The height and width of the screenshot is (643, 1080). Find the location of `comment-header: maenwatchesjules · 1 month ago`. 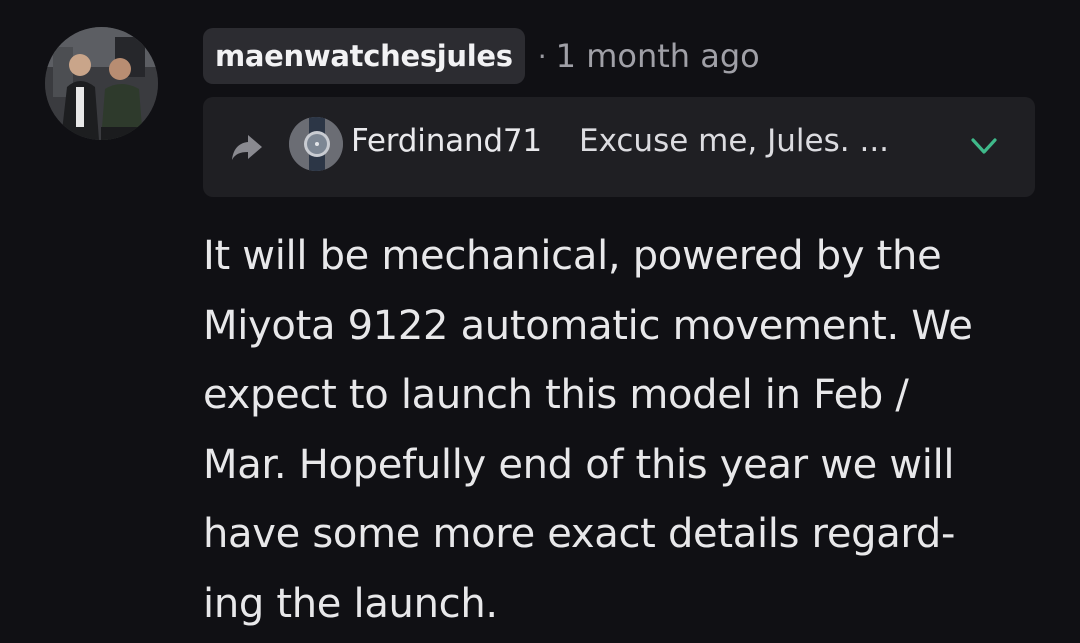

comment-header: maenwatchesjules · 1 month ago is located at coordinates (481, 56).